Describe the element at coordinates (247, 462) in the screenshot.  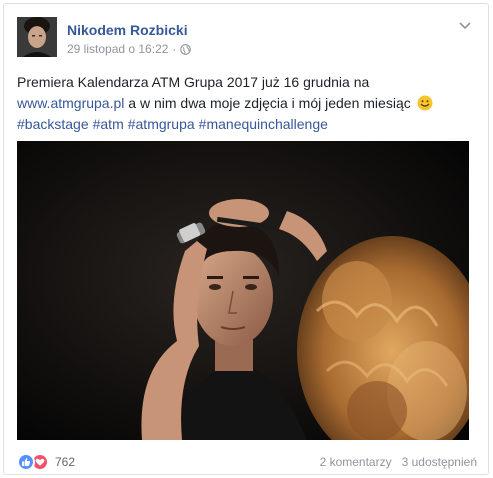
I see `post-footer: 762 2 komentarzy 3 udostępnień` at that location.